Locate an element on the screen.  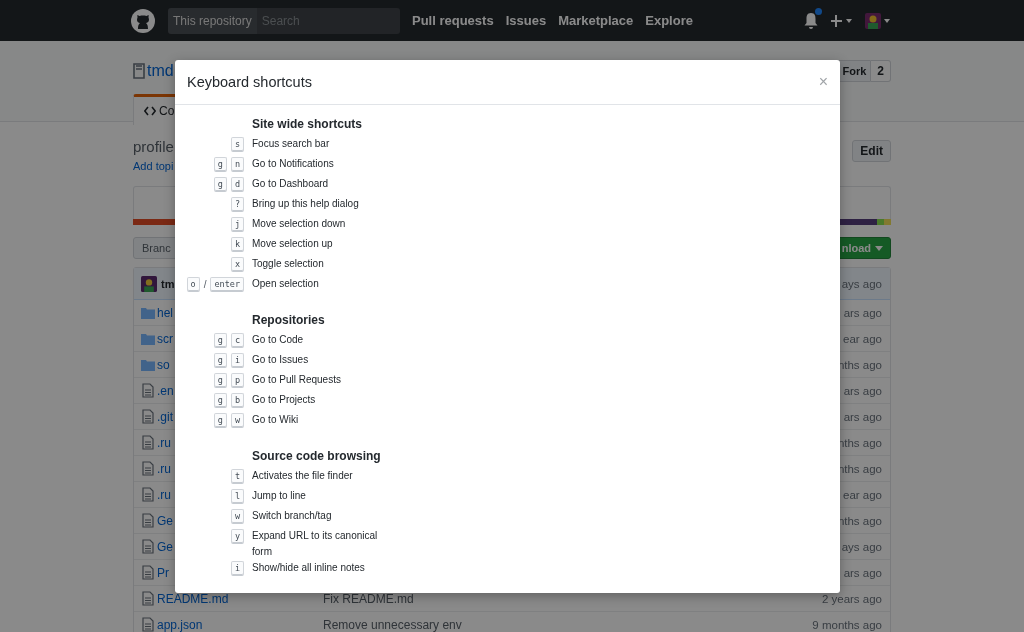
shortcut-description: Activates the file finder is located at coordinates (303, 476).